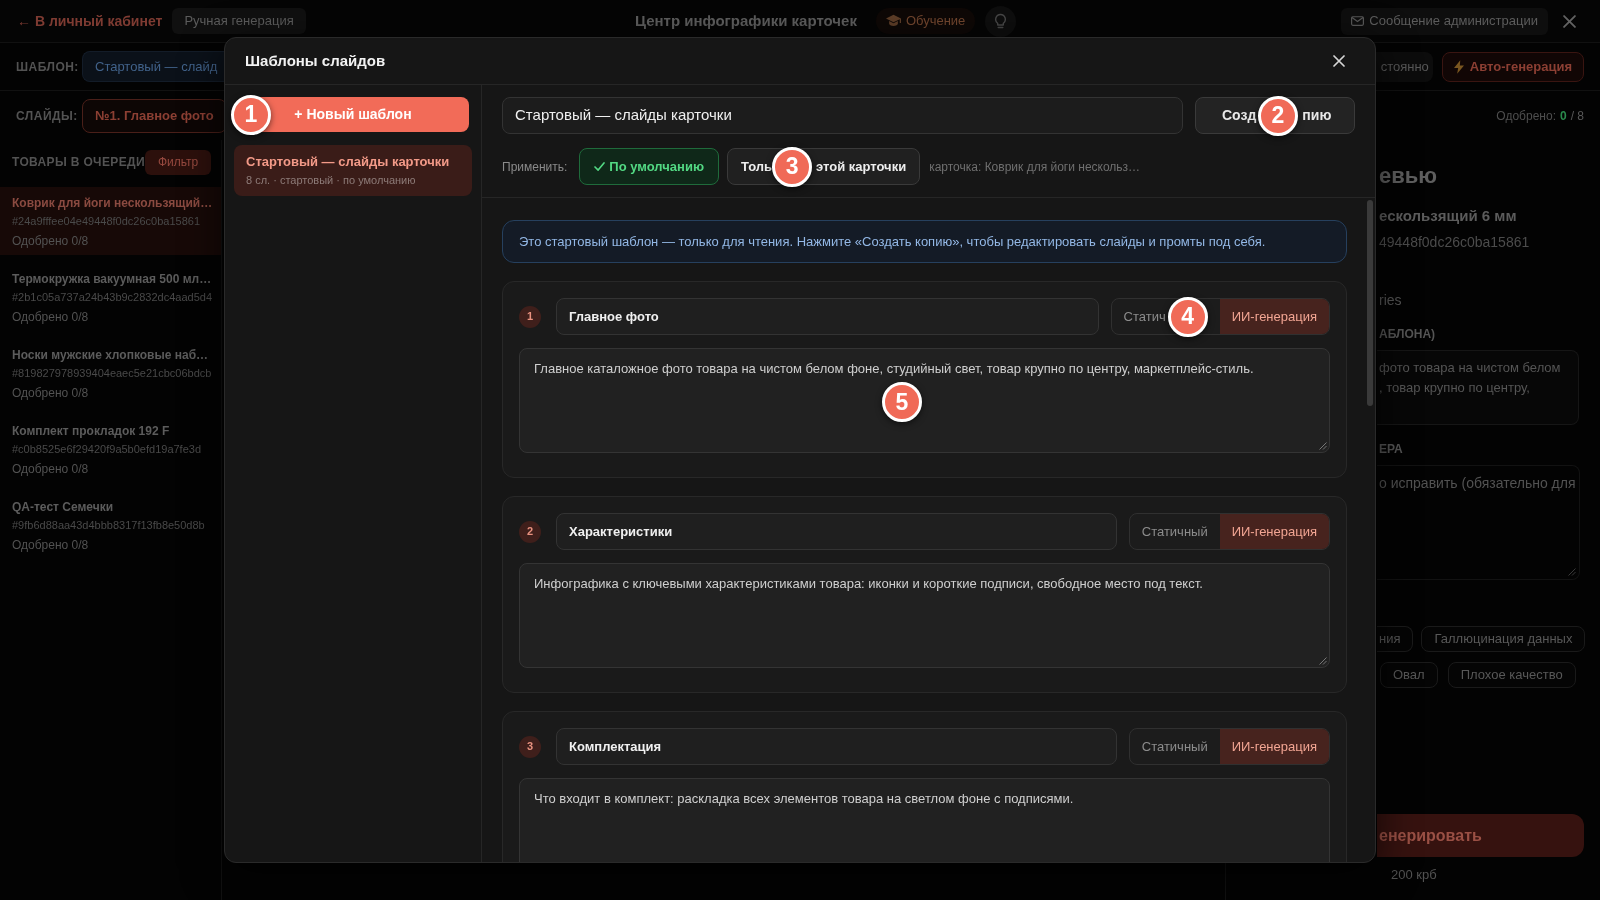 The image size is (1600, 900). Describe the element at coordinates (1409, 675) in the screenshot. I see `tag-chip: Овал` at that location.